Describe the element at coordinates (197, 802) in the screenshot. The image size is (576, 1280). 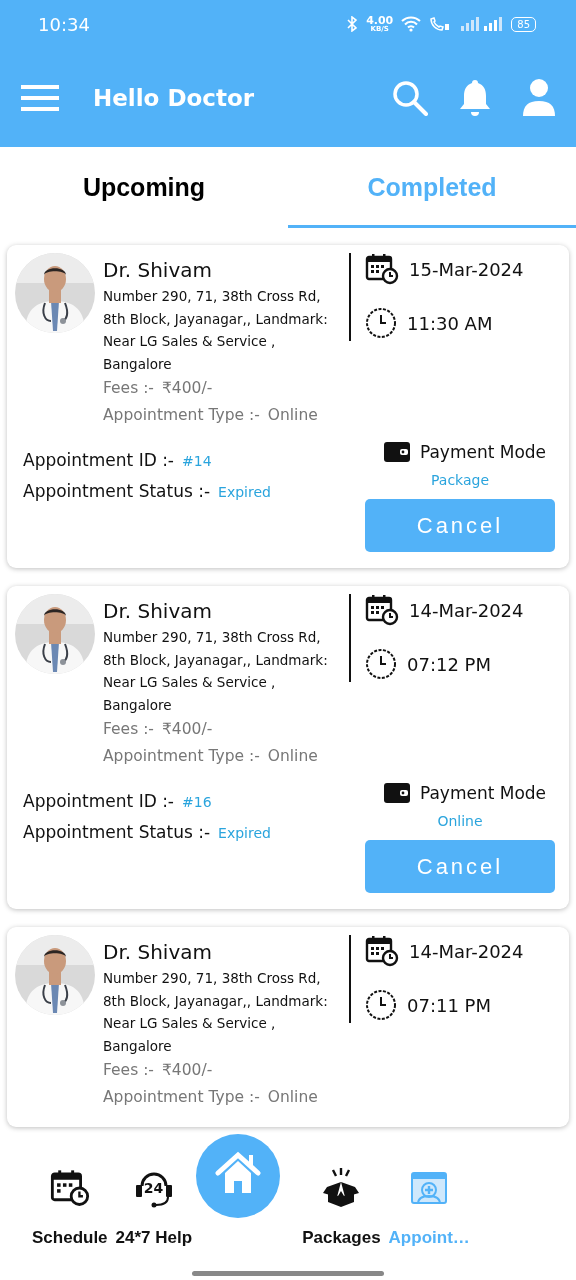
I see `appointment-id: #16` at that location.